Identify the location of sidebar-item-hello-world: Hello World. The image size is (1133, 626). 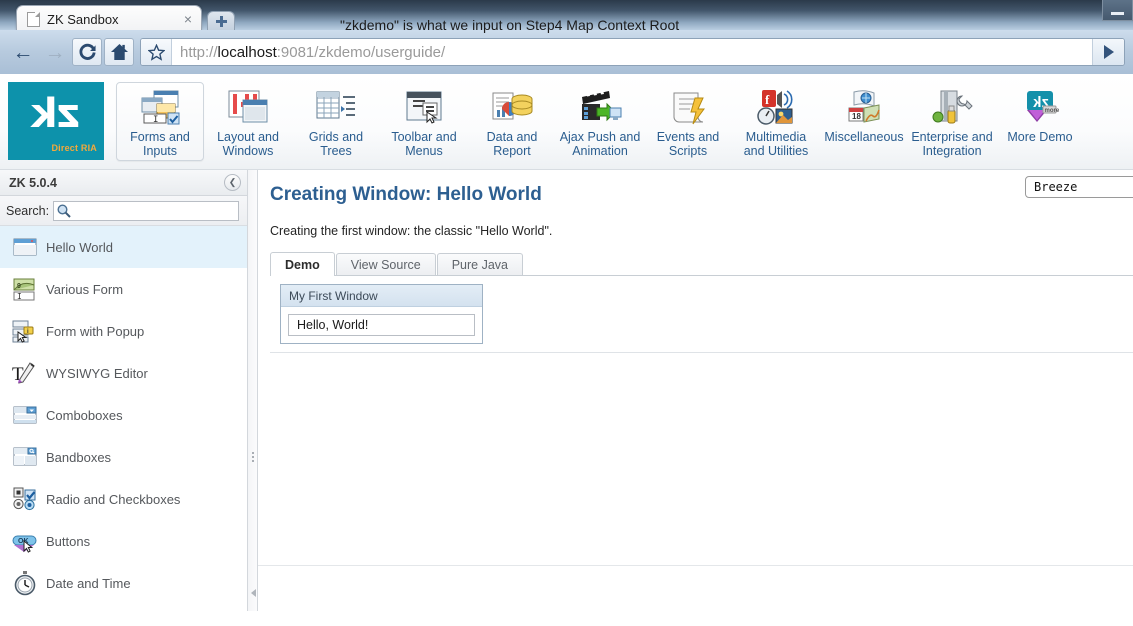
(123, 247).